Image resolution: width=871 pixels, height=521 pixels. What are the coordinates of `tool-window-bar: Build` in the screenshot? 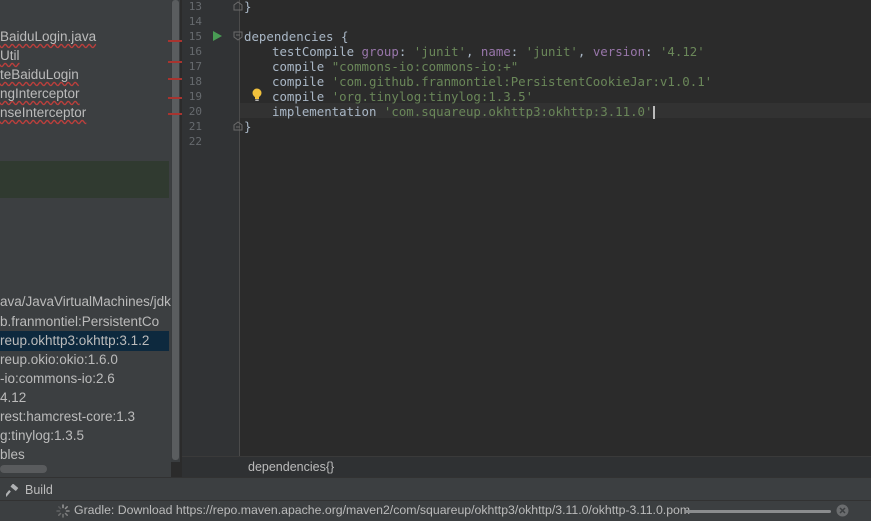 It's located at (435, 489).